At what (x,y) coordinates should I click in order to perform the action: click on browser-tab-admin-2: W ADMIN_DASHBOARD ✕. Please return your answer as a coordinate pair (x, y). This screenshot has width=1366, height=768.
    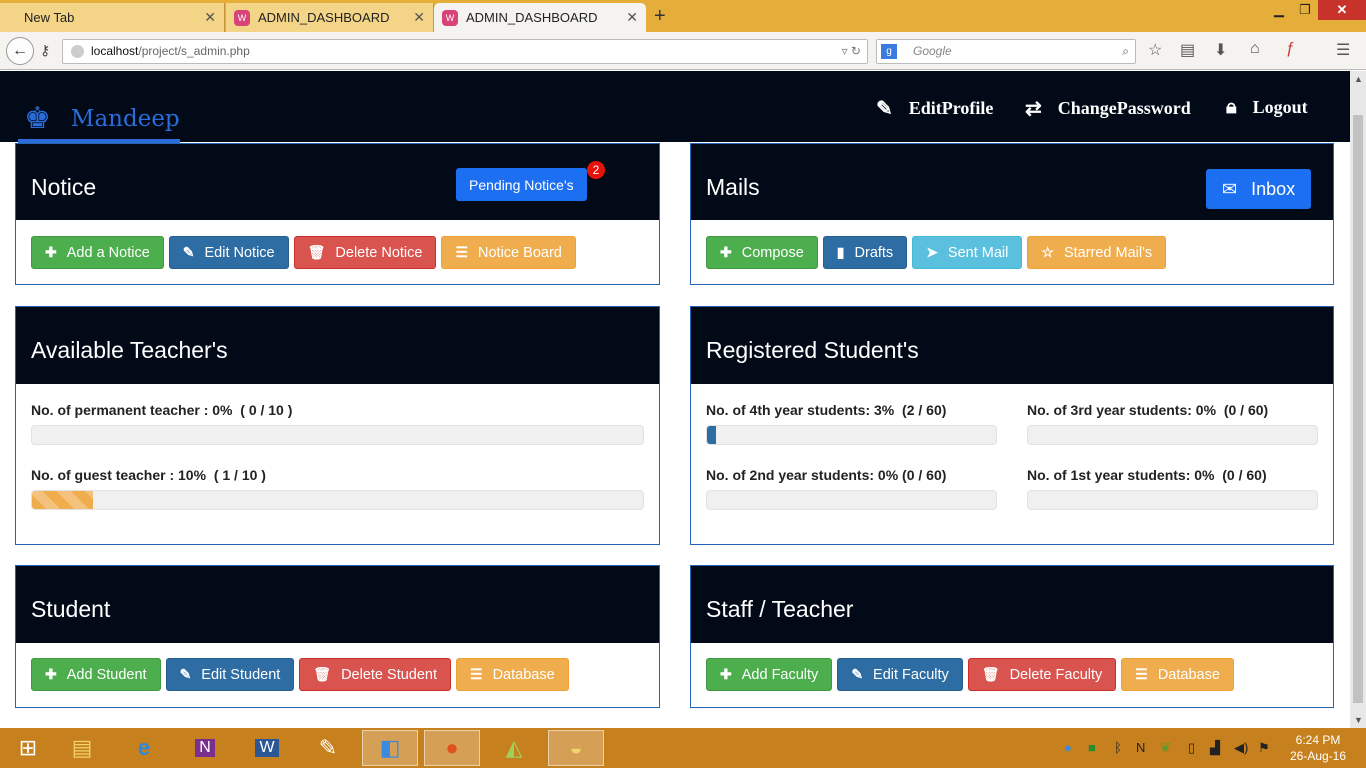
    Looking at the image, I should click on (540, 17).